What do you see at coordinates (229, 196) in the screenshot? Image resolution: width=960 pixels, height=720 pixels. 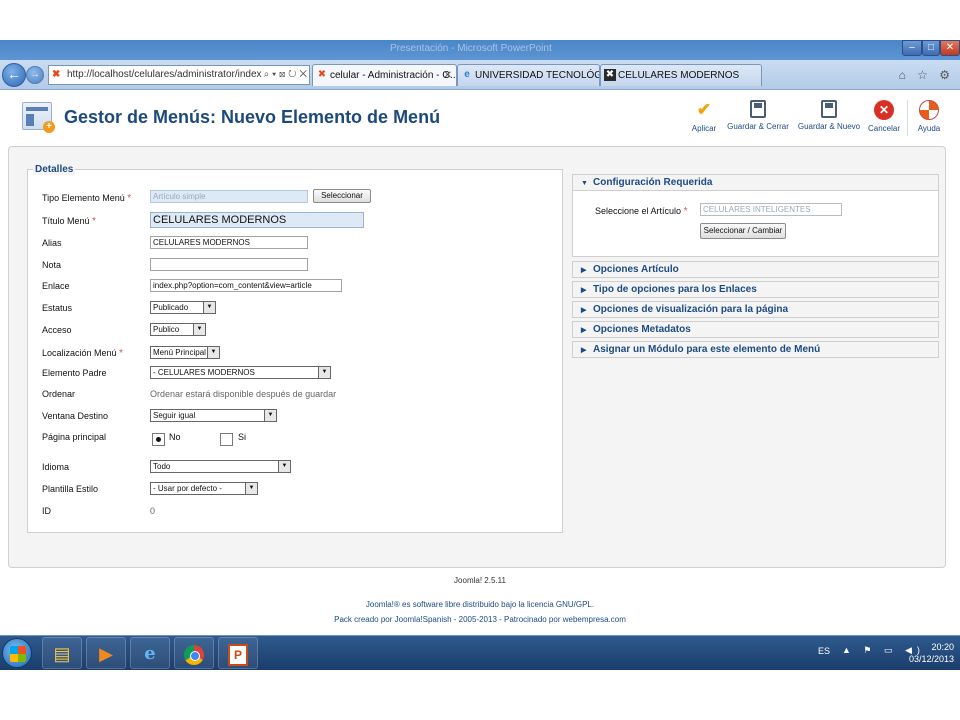 I see `tipo-field: Artículo simple` at bounding box center [229, 196].